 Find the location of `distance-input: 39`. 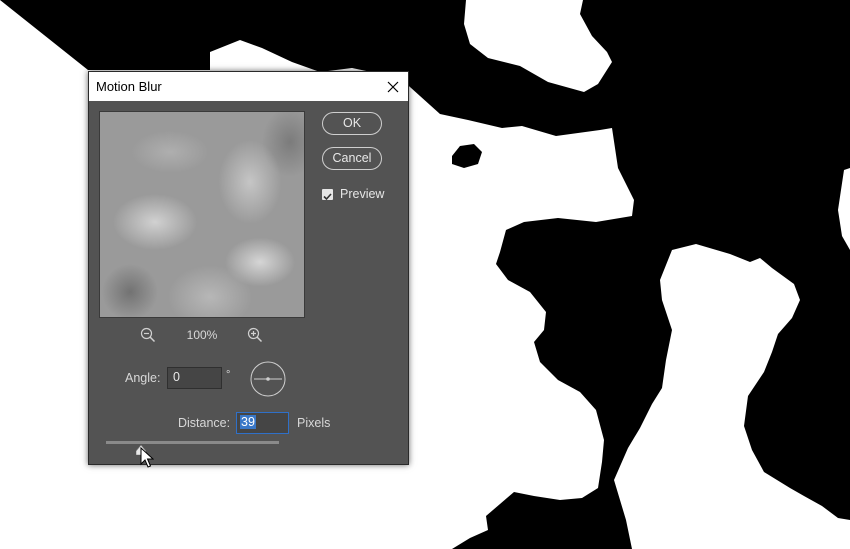

distance-input: 39 is located at coordinates (262, 423).